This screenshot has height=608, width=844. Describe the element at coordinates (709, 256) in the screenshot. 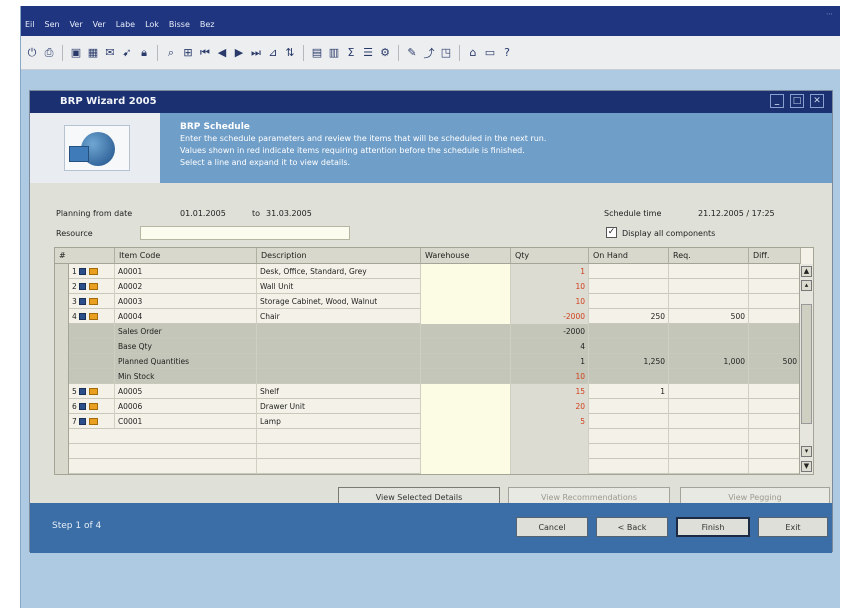

I see `column-header-required: Req.` at that location.